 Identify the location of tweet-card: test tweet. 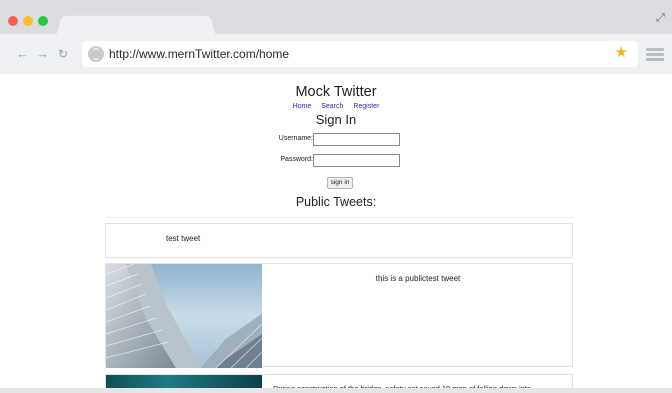
(339, 240).